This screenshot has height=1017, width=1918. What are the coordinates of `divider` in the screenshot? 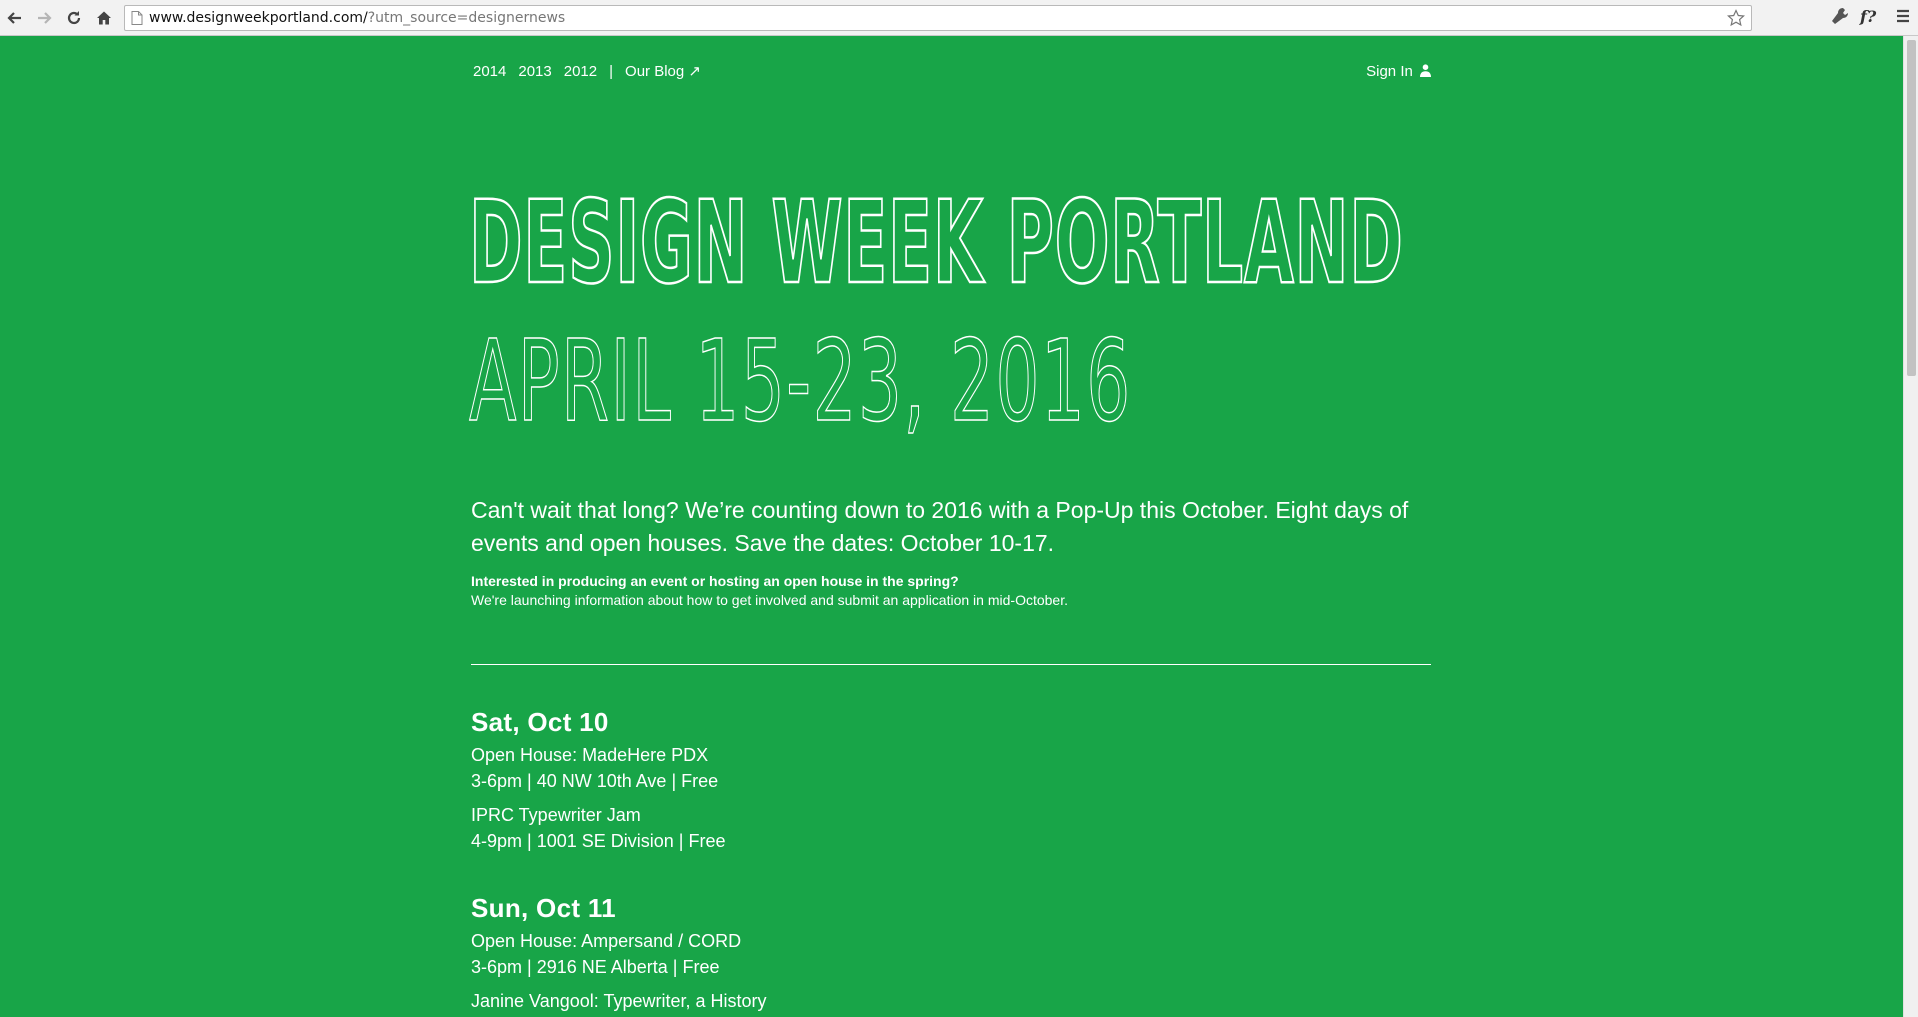 It's located at (951, 664).